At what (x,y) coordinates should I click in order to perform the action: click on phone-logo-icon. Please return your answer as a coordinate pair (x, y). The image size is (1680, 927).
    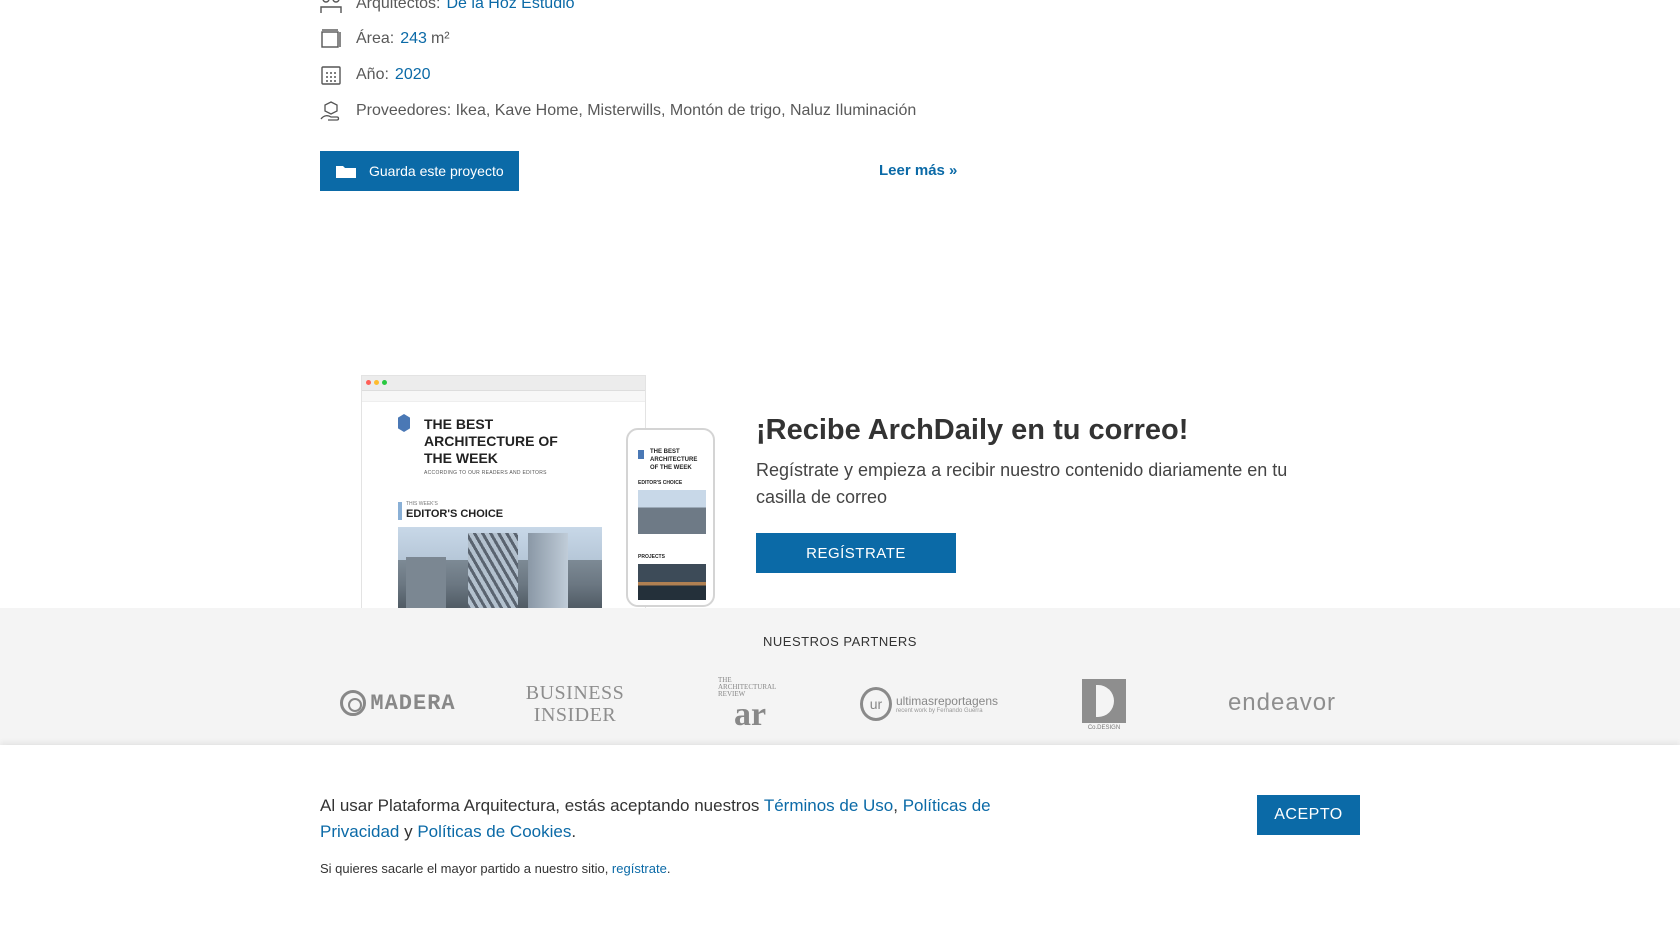
    Looking at the image, I should click on (641, 454).